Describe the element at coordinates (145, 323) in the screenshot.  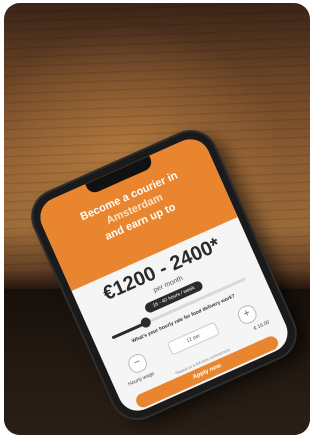
I see `slider-handle` at that location.